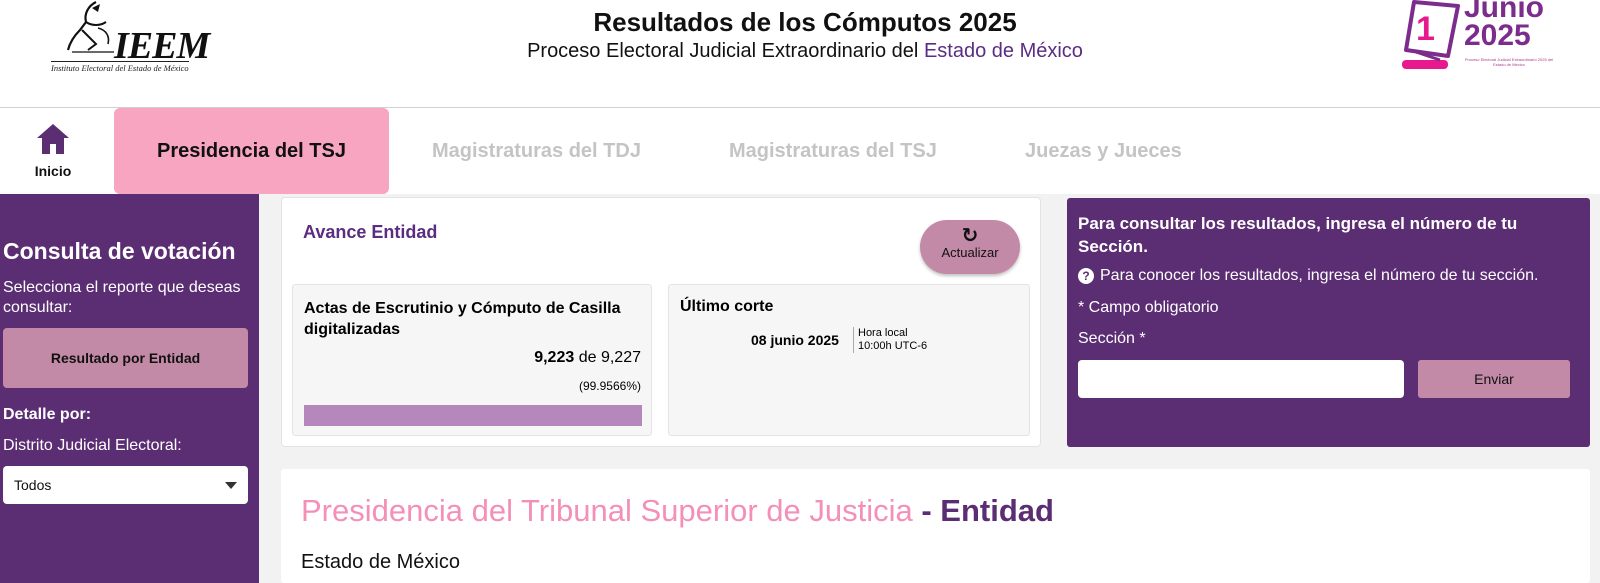 The height and width of the screenshot is (583, 1600). I want to click on refresh-button: ↻ Actualizar, so click(970, 247).